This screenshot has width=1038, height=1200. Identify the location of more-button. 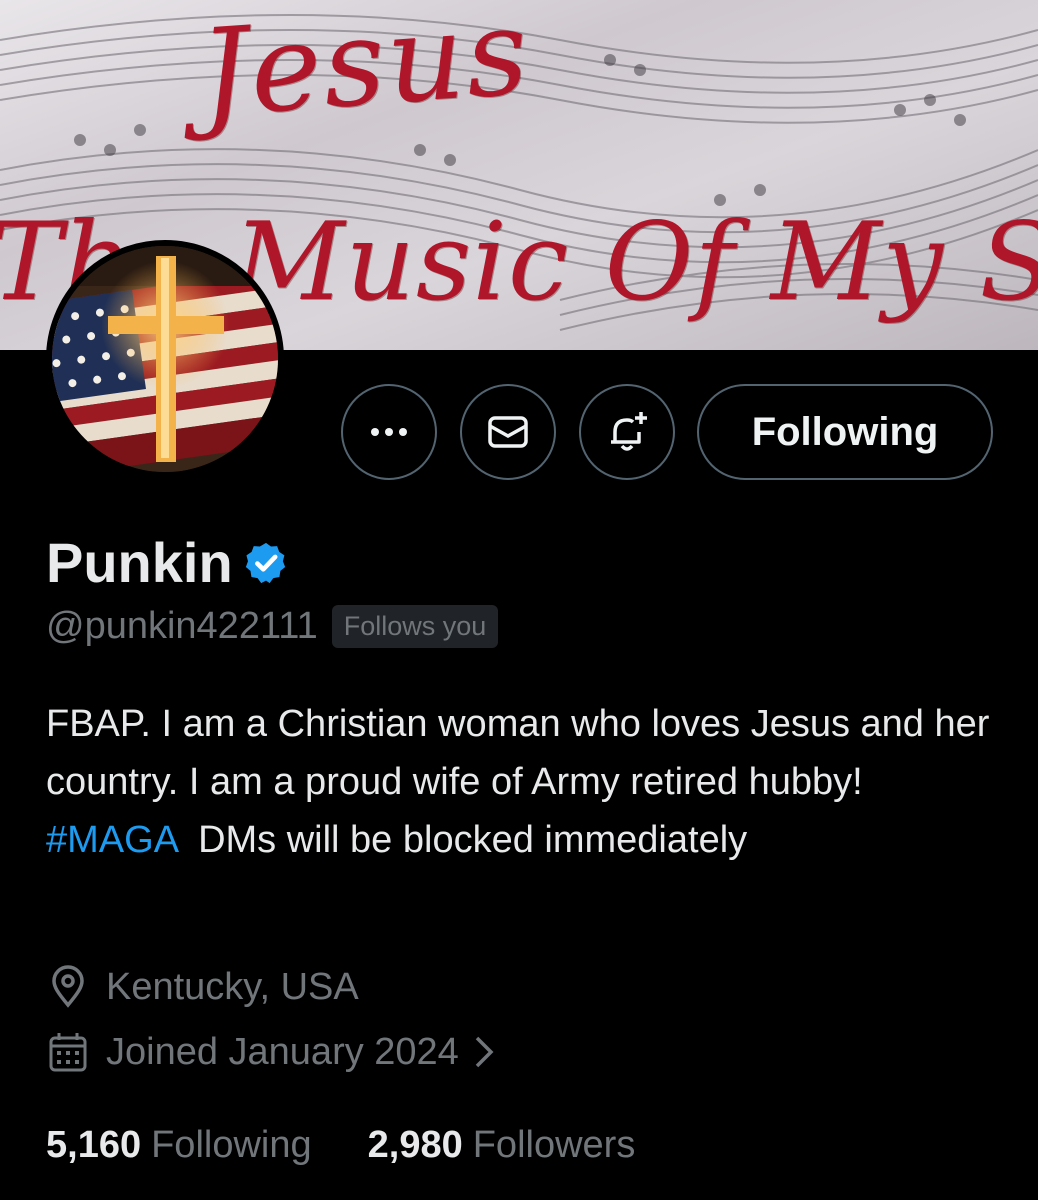
(389, 432).